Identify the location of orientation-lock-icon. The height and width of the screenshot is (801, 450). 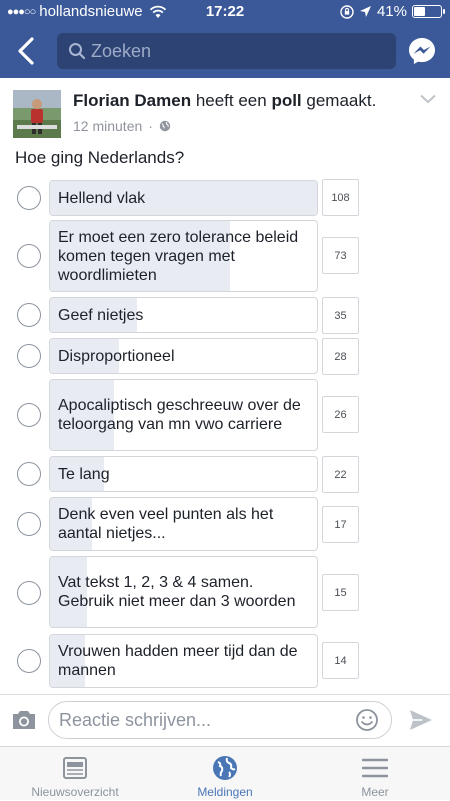
(347, 11).